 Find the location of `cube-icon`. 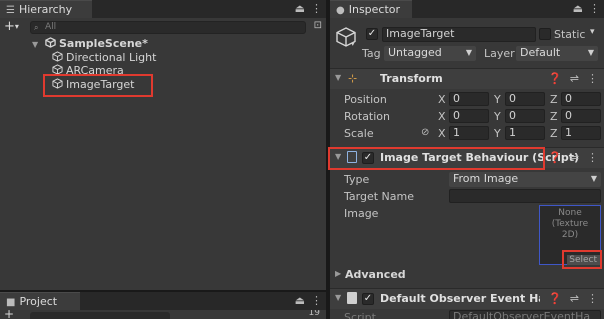

cube-icon is located at coordinates (57, 56).